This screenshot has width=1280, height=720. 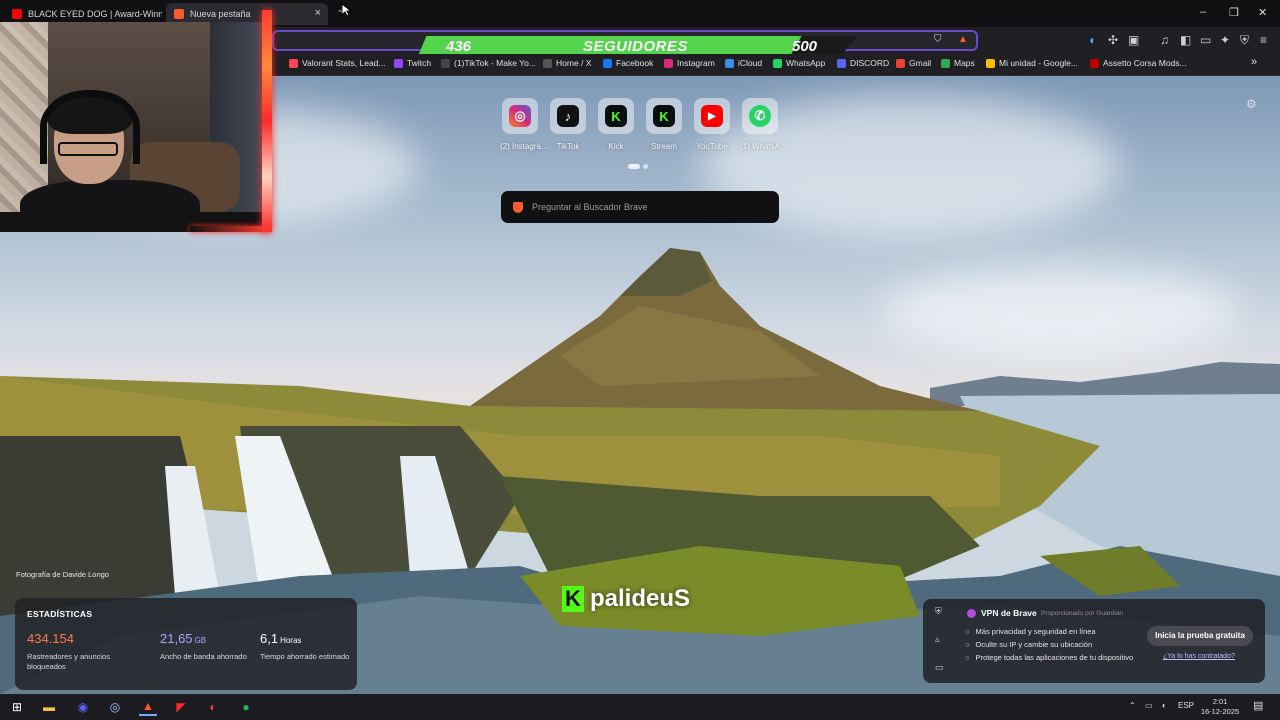 What do you see at coordinates (971, 613) in the screenshot?
I see `vpn-icon` at bounding box center [971, 613].